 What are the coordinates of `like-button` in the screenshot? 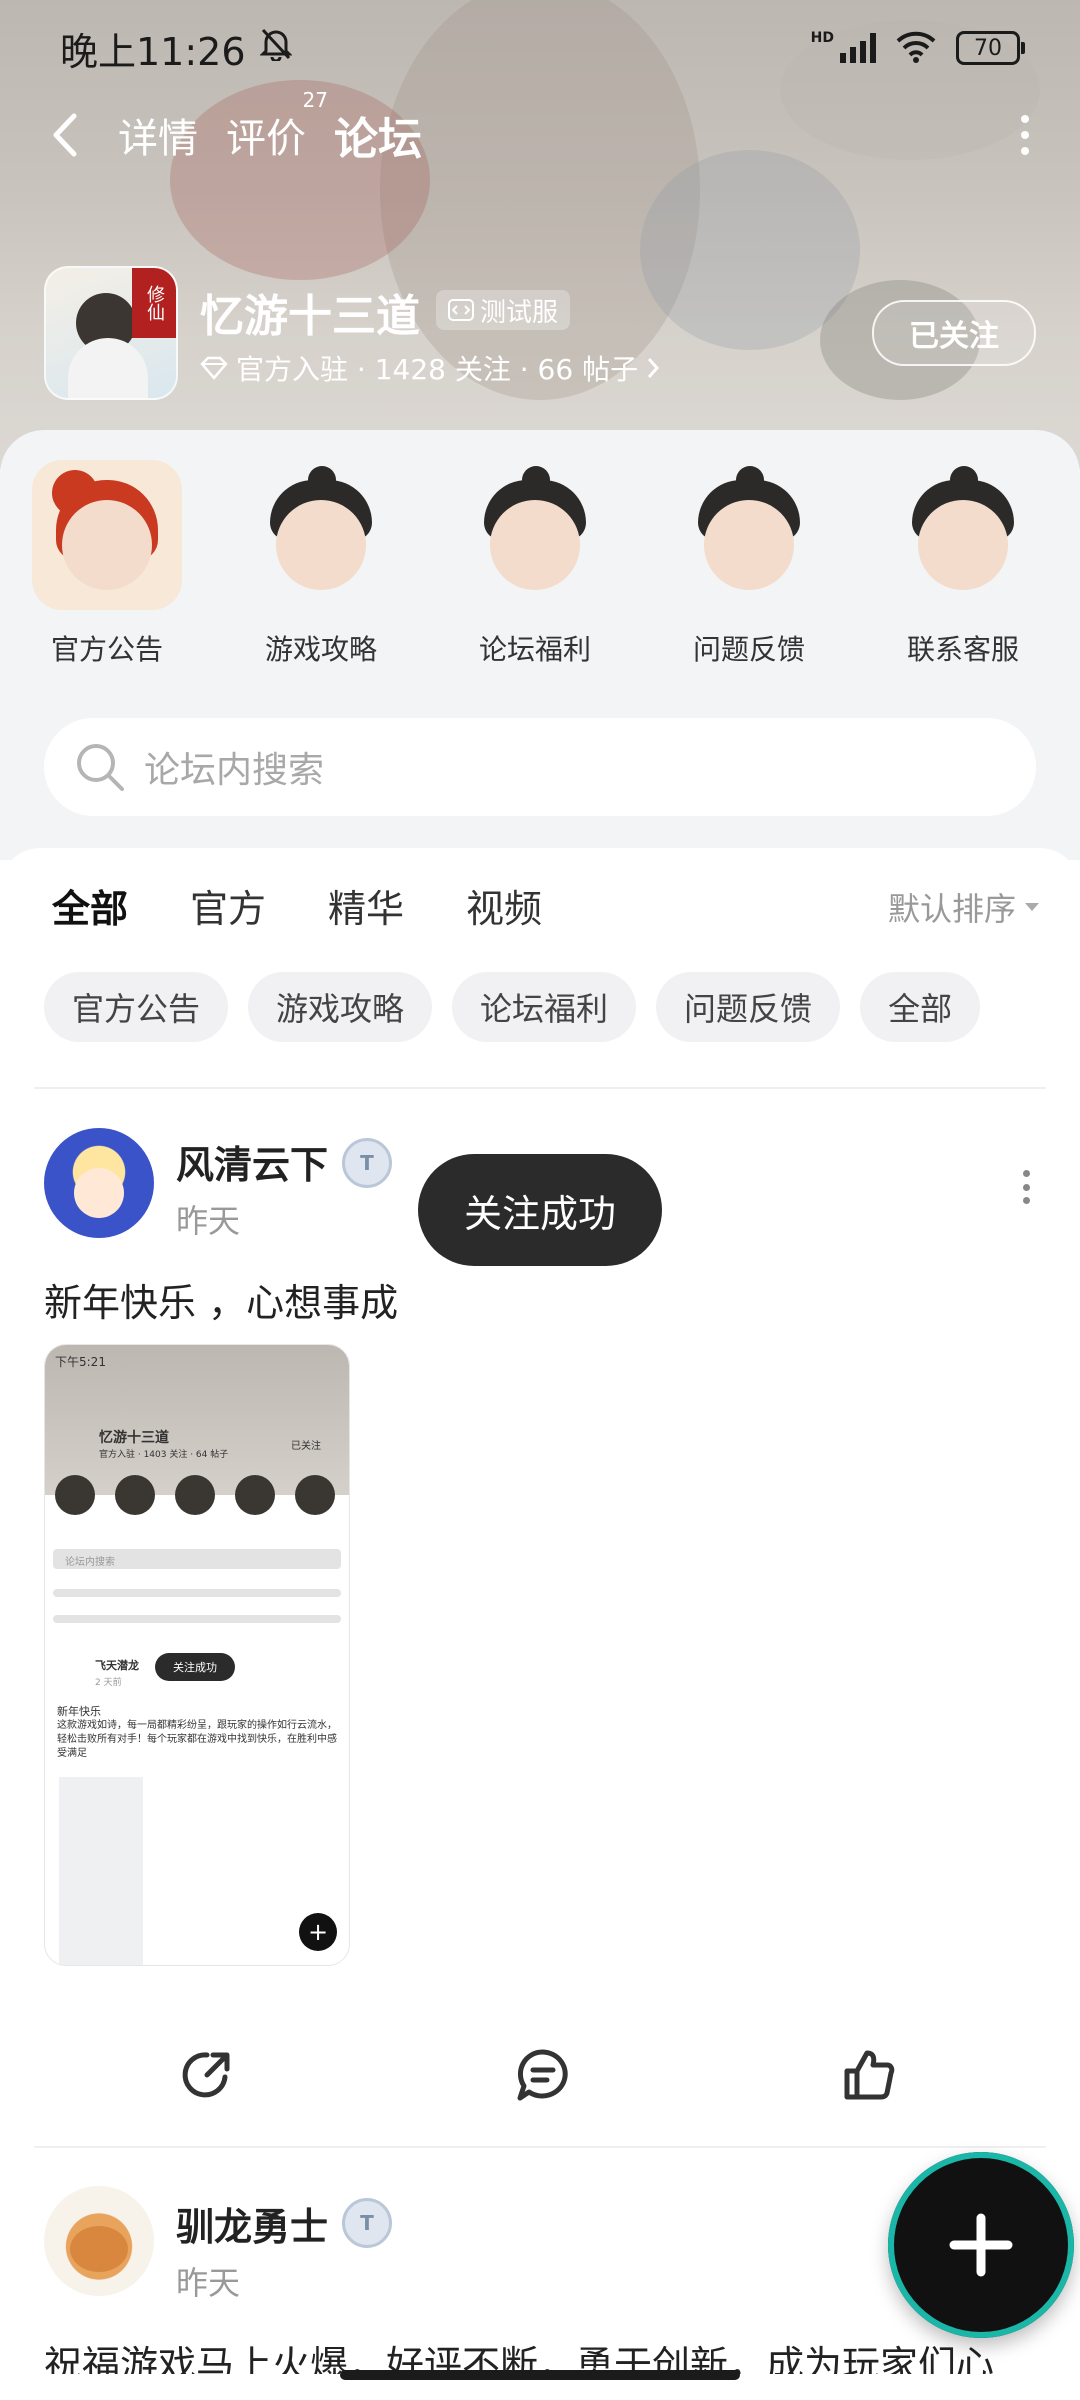 It's located at (869, 2075).